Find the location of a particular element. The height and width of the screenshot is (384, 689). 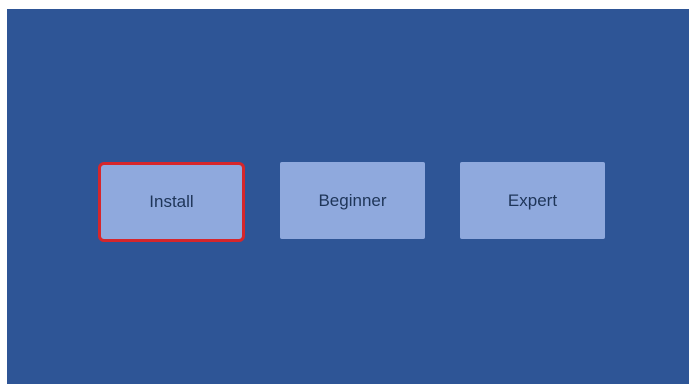

install-button: Install is located at coordinates (171, 202).